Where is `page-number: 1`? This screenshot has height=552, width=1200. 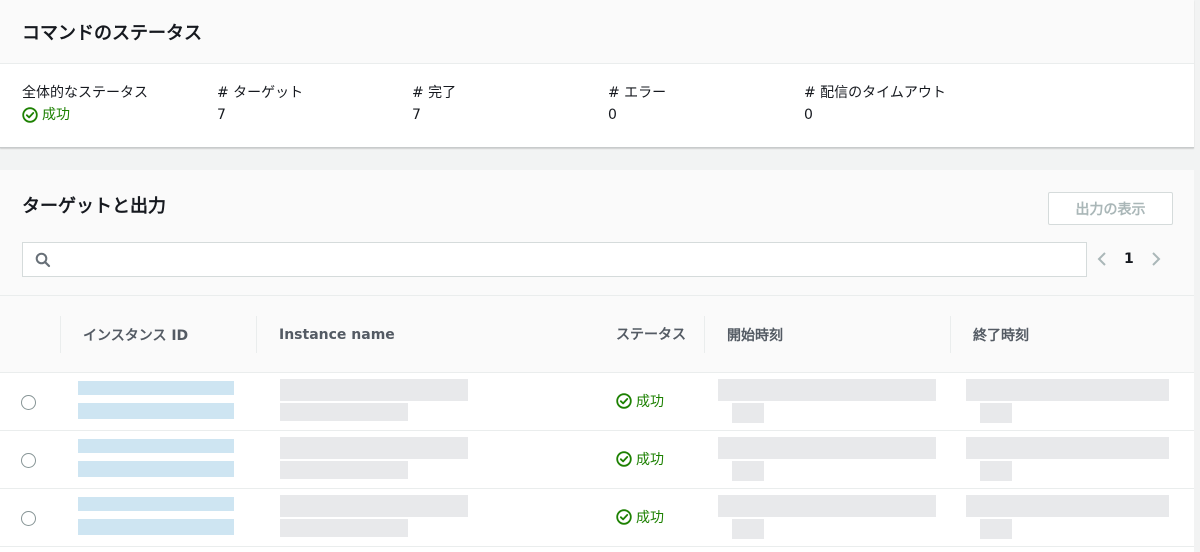 page-number: 1 is located at coordinates (1129, 259).